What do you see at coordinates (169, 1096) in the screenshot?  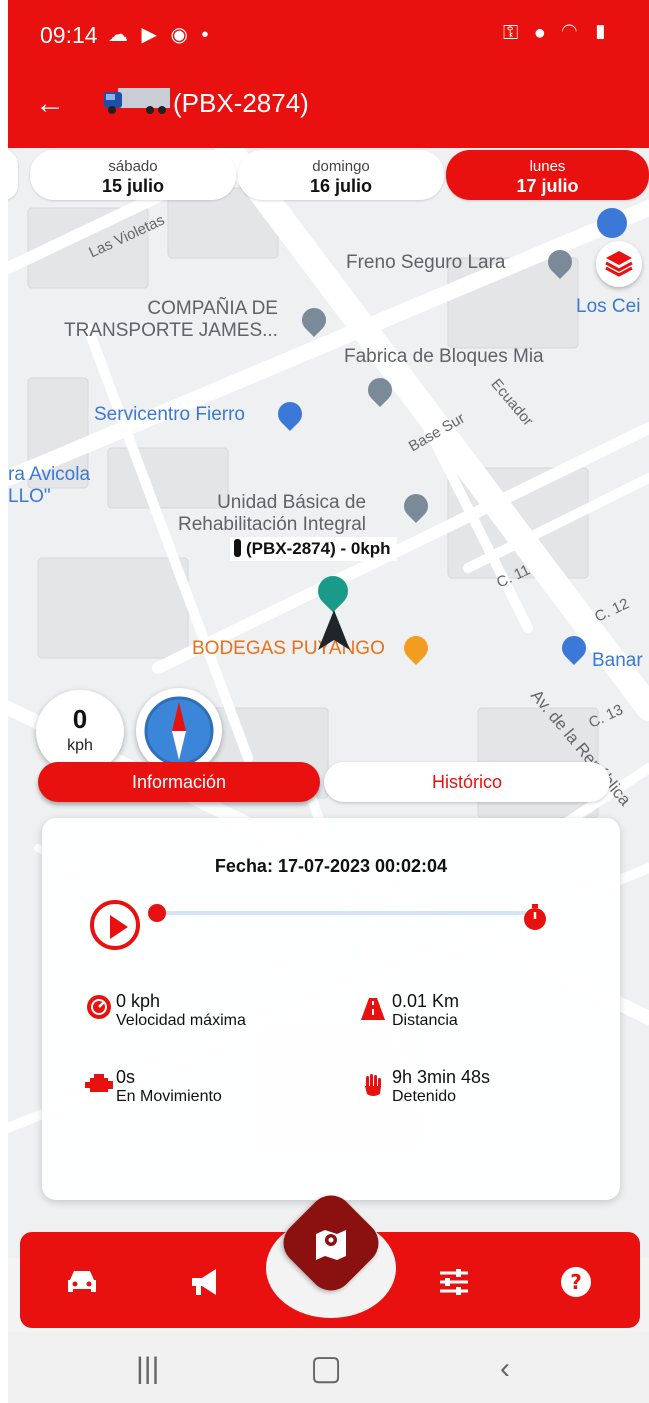 I see `stat-moving-label: En Movimiento` at bounding box center [169, 1096].